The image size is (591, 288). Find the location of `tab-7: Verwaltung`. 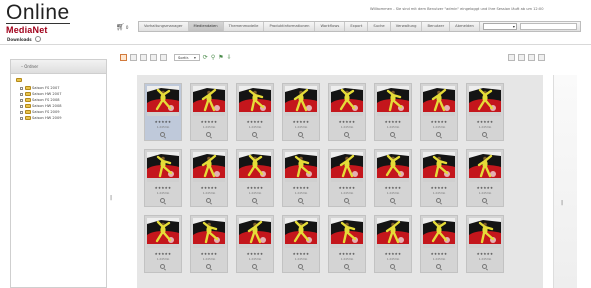

tab-7: Verwaltung is located at coordinates (407, 26).